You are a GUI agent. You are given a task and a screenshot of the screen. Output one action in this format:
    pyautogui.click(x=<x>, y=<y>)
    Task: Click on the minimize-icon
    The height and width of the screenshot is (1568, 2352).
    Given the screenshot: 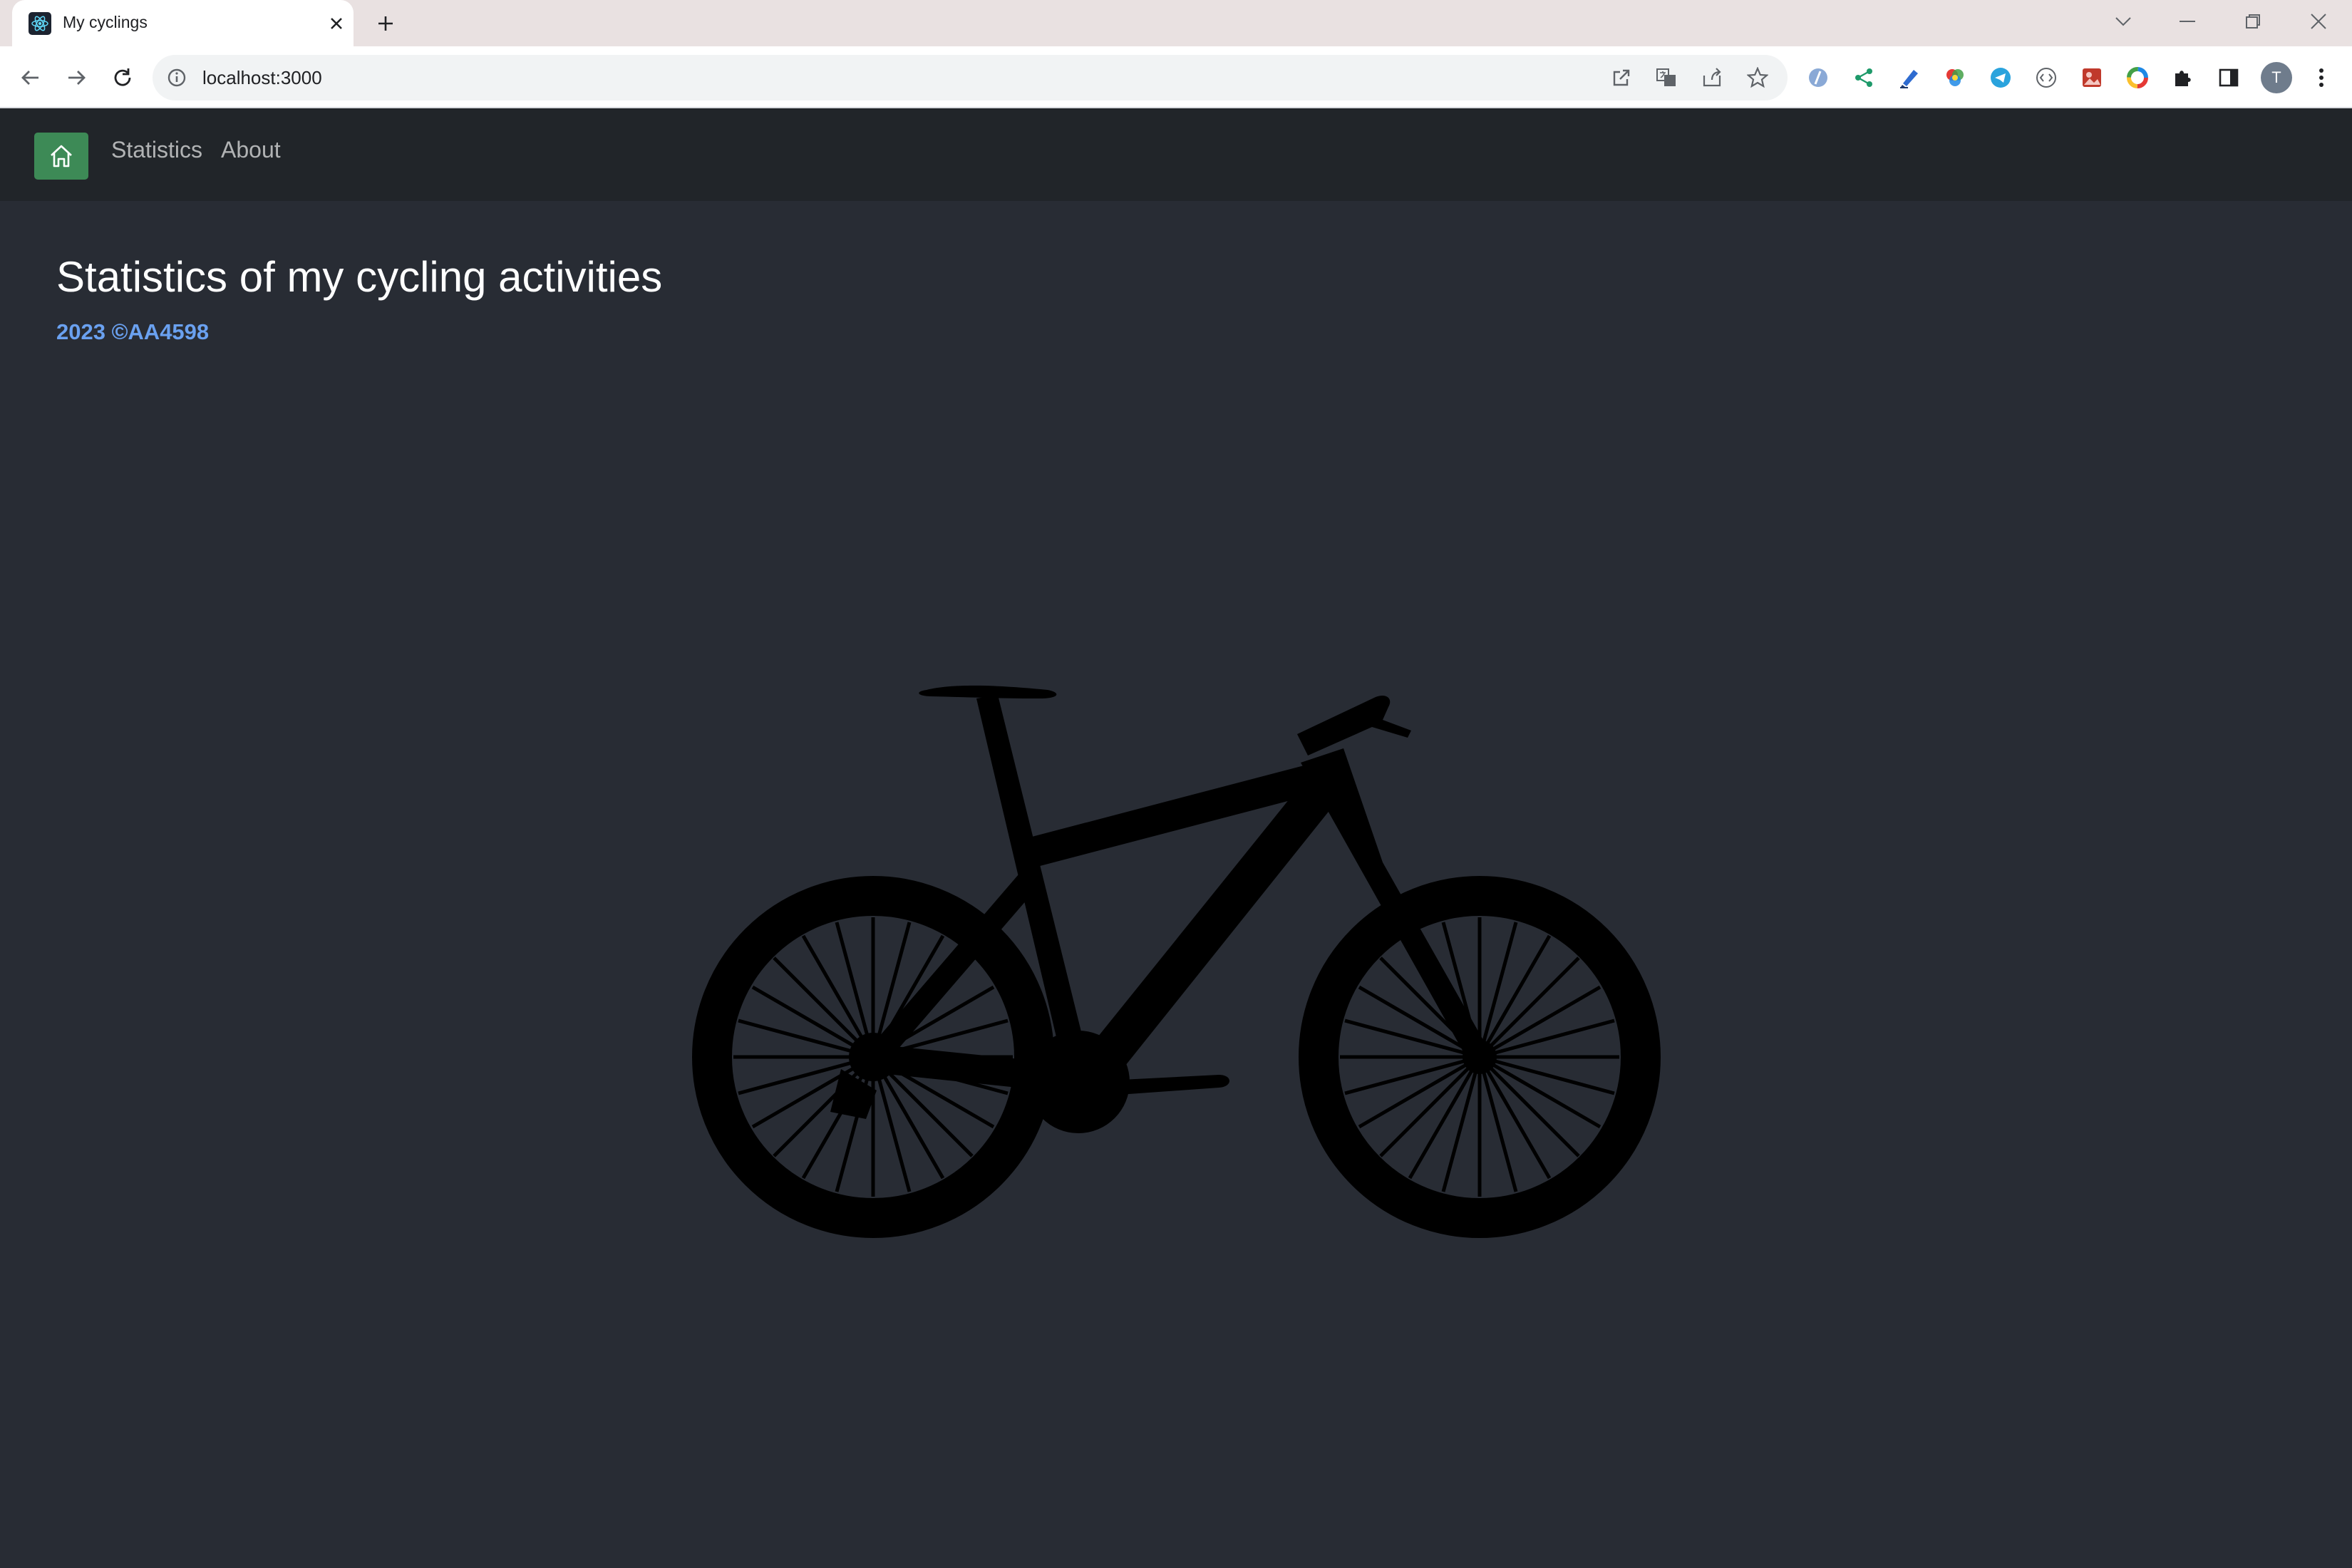 What is the action you would take?
    pyautogui.click(x=2188, y=22)
    